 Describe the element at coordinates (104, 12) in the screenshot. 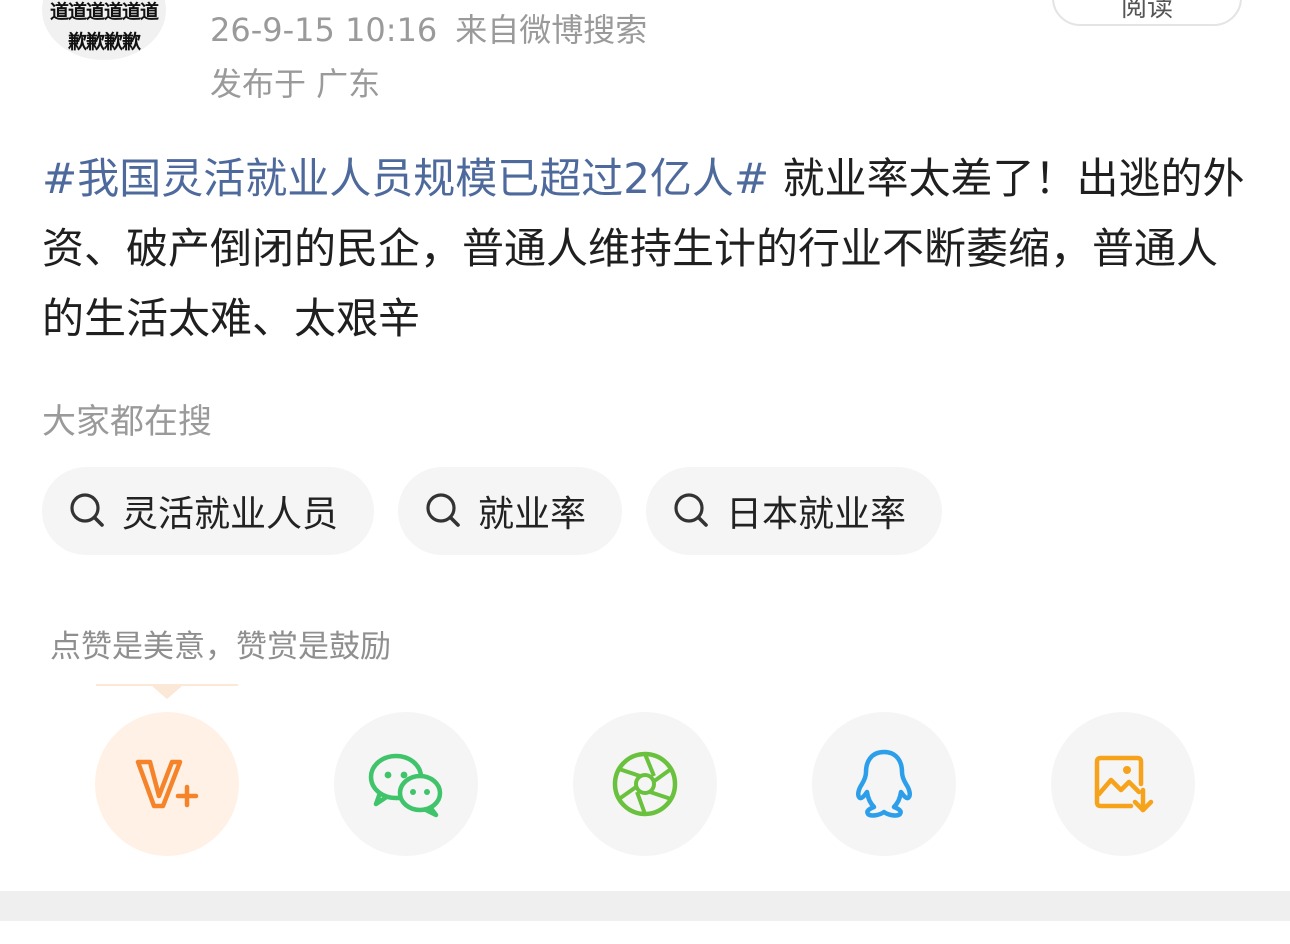

I see `avatar-text-line1: 道道道道道道` at that location.